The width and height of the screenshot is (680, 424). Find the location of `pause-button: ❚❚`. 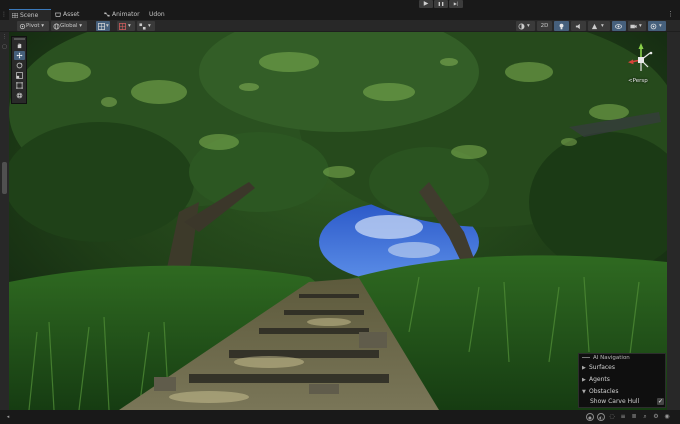

pause-button: ❚❚ is located at coordinates (441, 4).